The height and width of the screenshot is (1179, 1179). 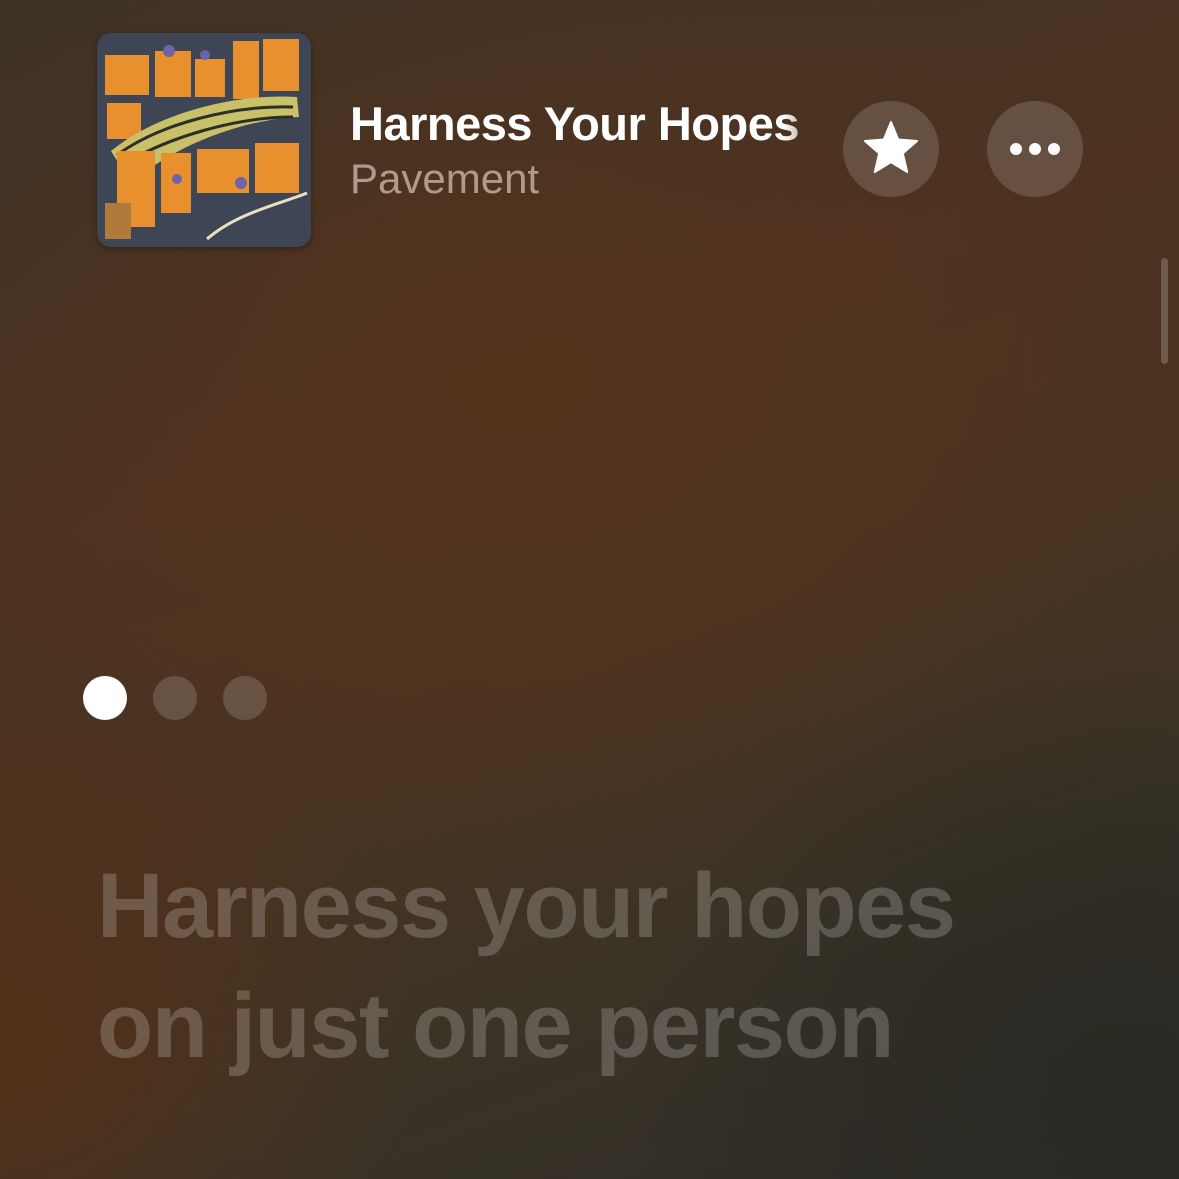 What do you see at coordinates (597, 906) in the screenshot?
I see `lyric-line: Harness your hopes` at bounding box center [597, 906].